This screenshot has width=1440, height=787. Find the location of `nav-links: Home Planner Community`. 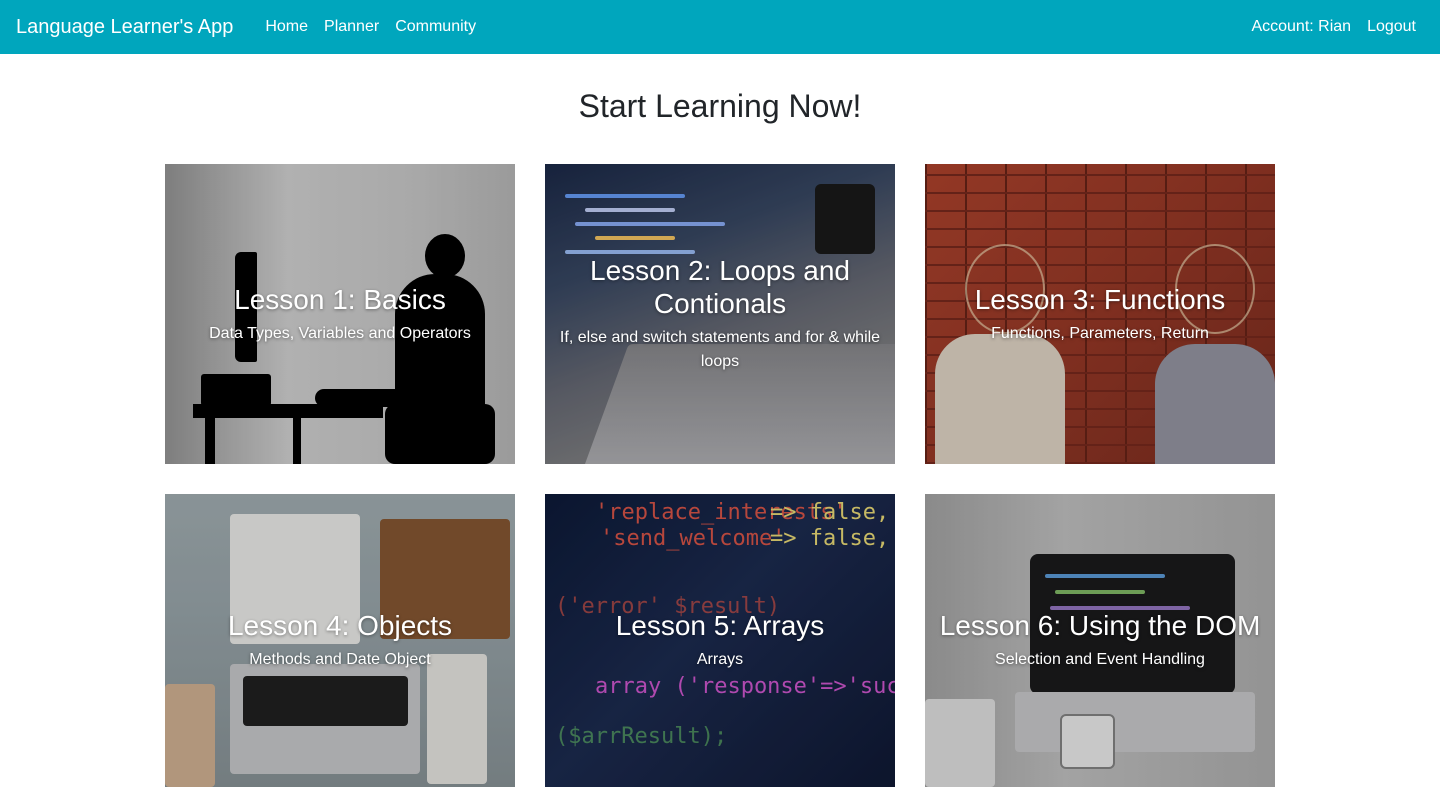

nav-links: Home Planner Community is located at coordinates (370, 27).